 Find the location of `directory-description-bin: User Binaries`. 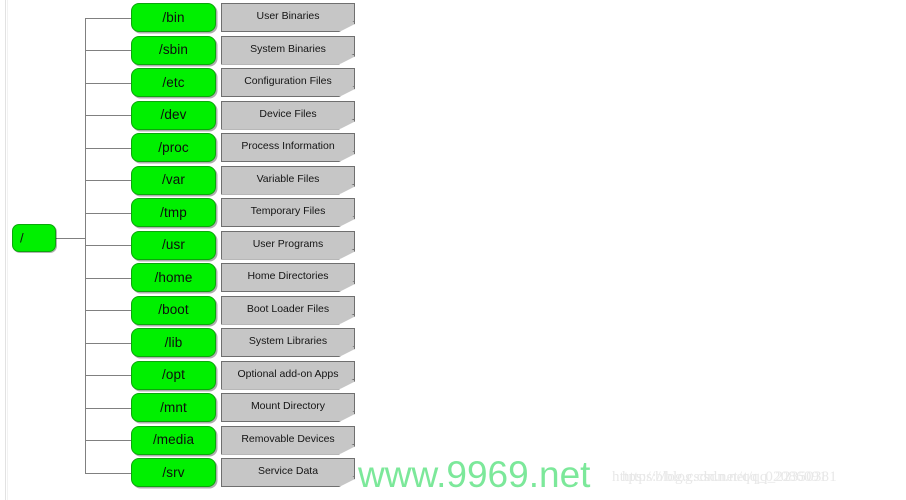

directory-description-bin: User Binaries is located at coordinates (288, 17).